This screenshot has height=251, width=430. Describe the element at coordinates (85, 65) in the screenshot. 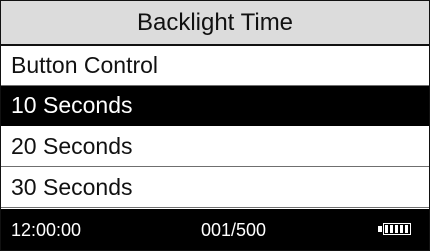

I see `menu-item-label: Button Control` at that location.